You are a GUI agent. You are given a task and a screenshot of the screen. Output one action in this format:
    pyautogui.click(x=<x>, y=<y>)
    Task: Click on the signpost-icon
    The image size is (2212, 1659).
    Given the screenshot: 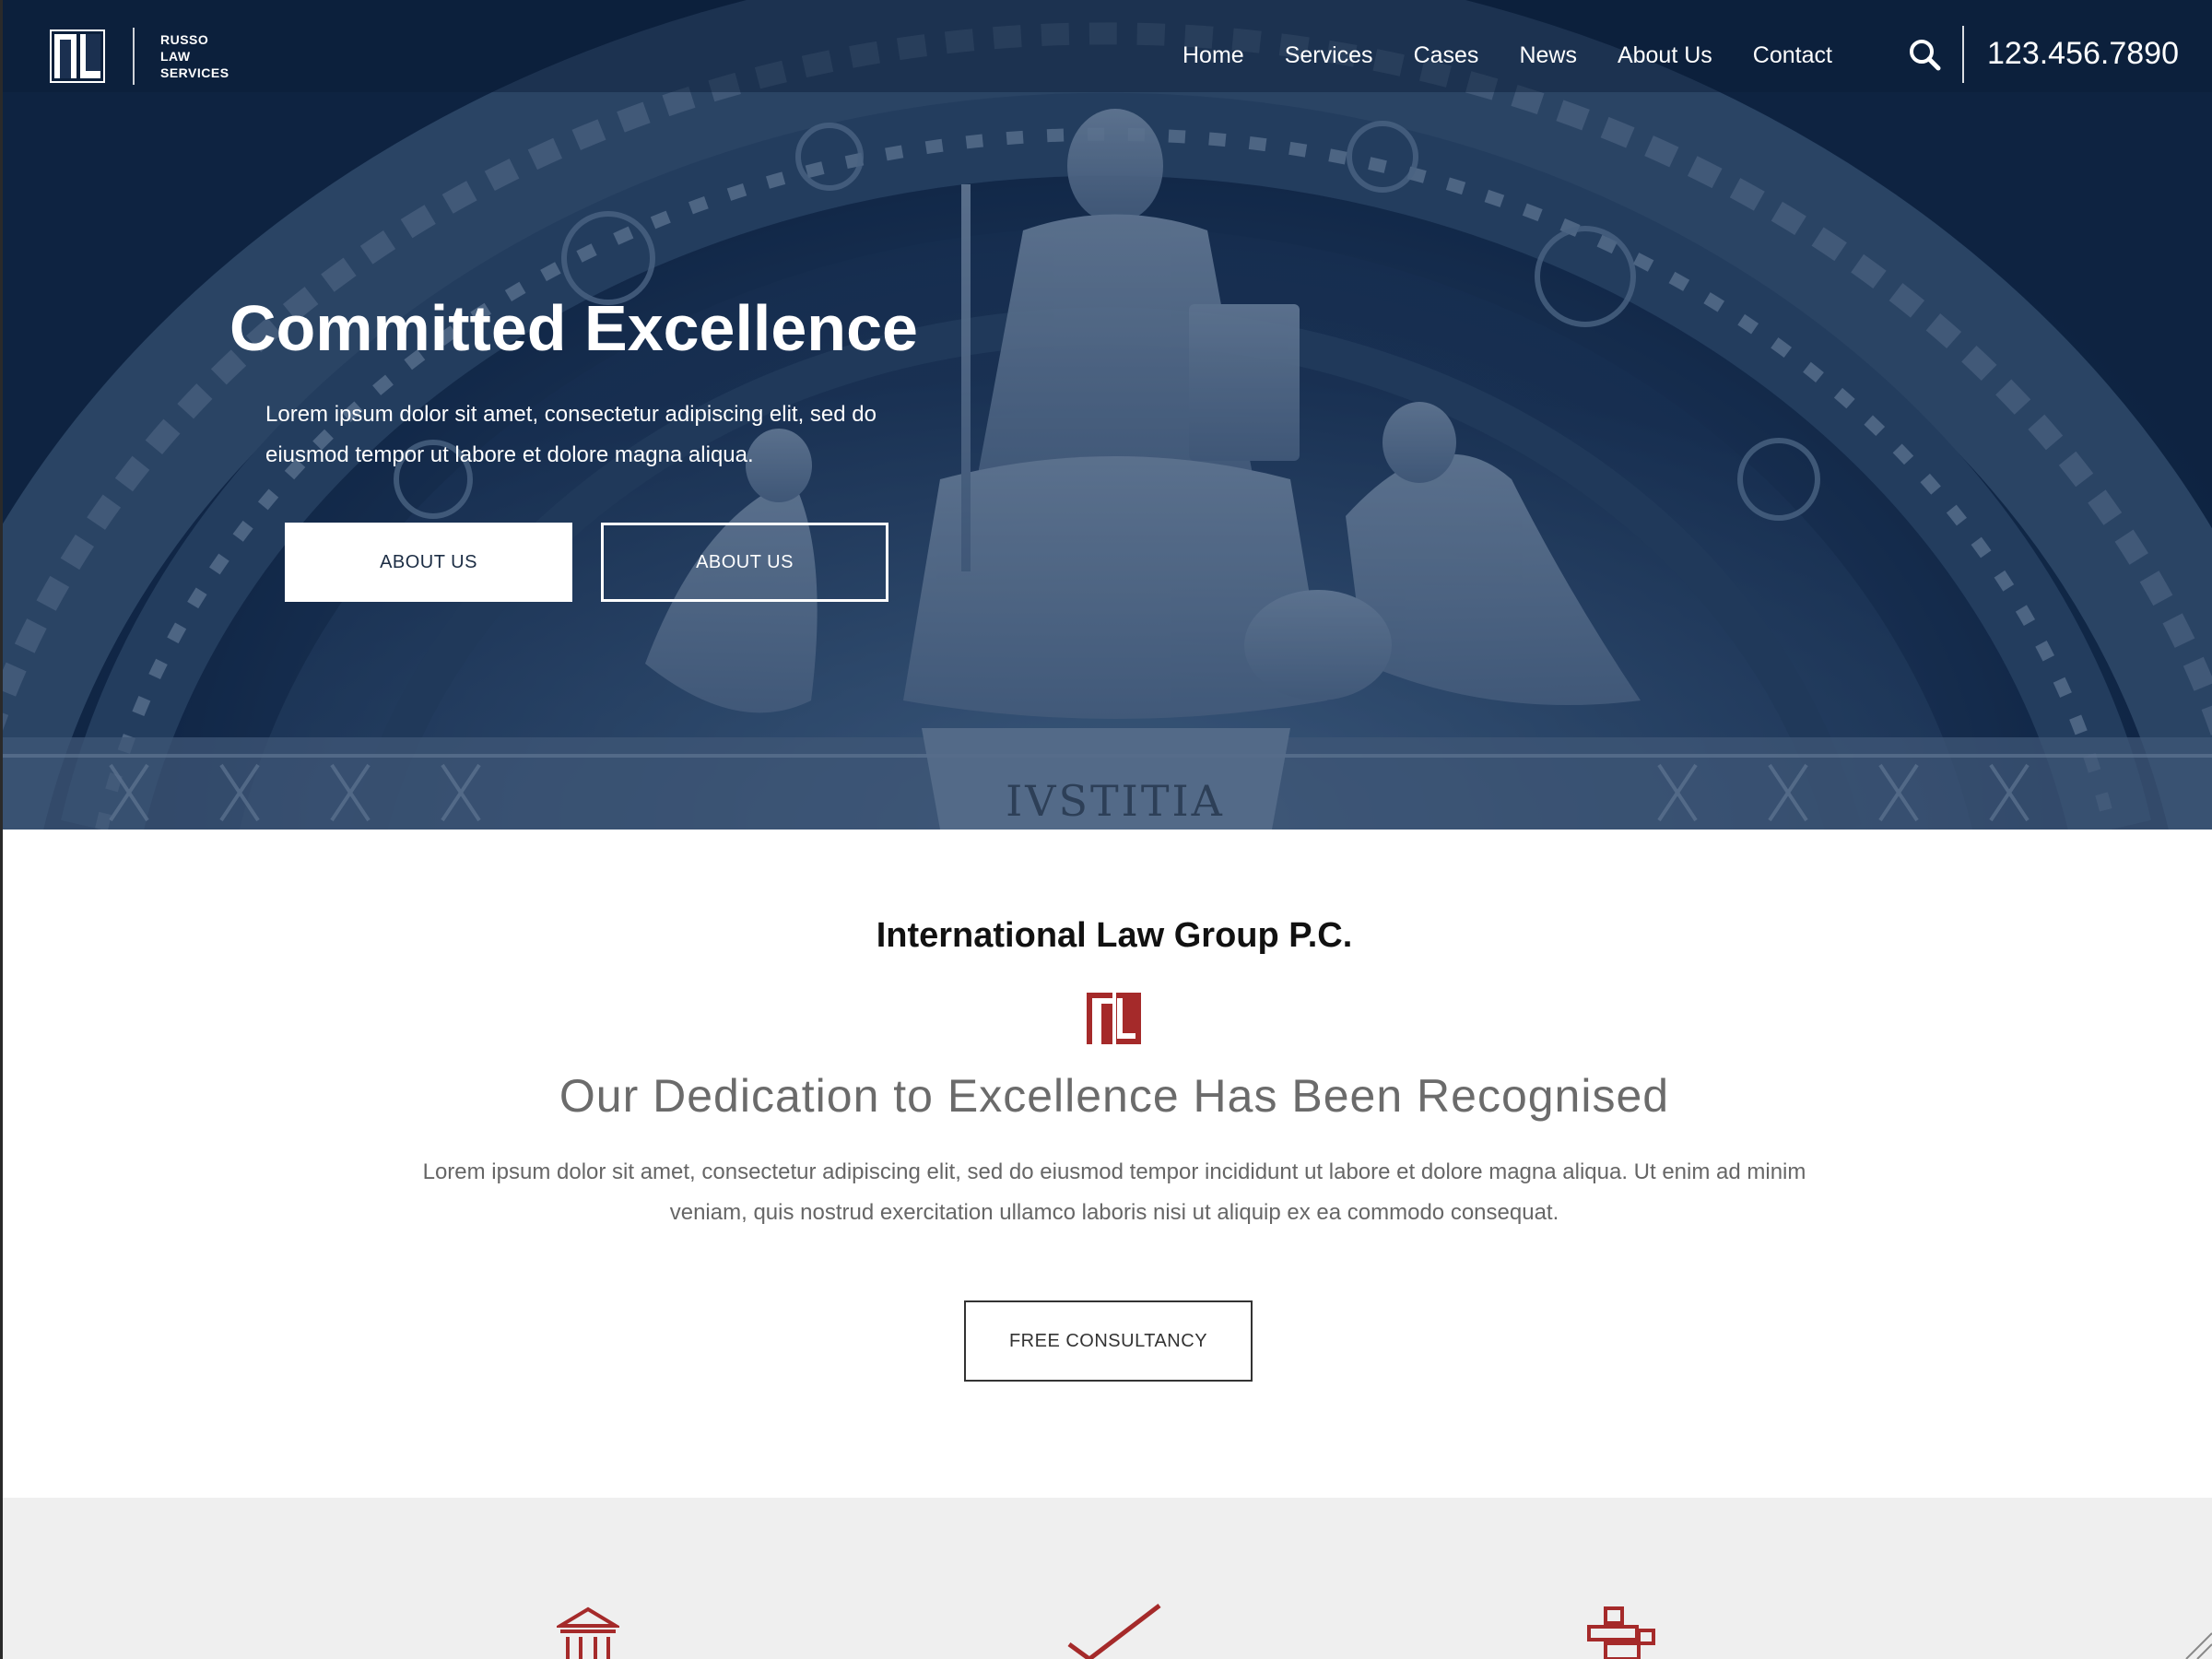 What is the action you would take?
    pyautogui.click(x=1621, y=1632)
    